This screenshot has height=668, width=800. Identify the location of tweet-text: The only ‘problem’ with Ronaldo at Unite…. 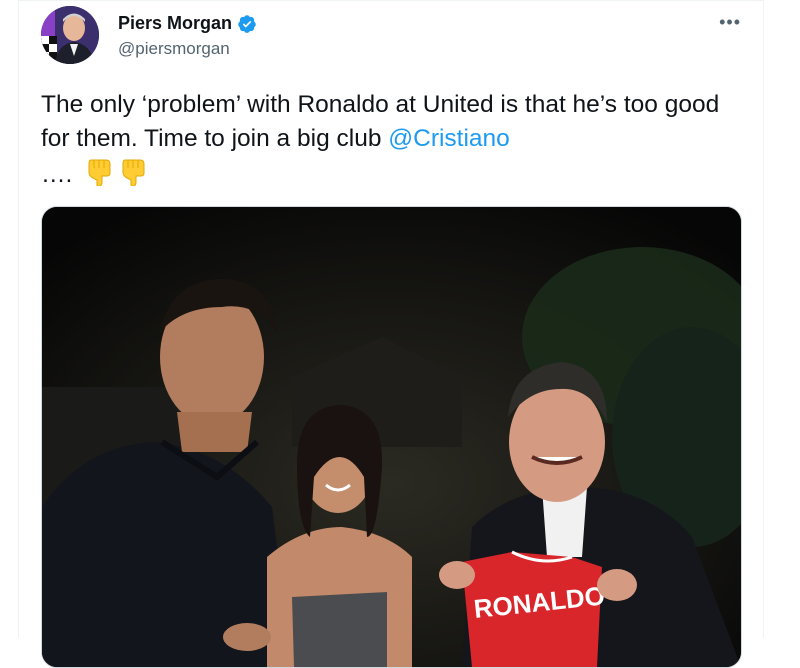
(391, 142).